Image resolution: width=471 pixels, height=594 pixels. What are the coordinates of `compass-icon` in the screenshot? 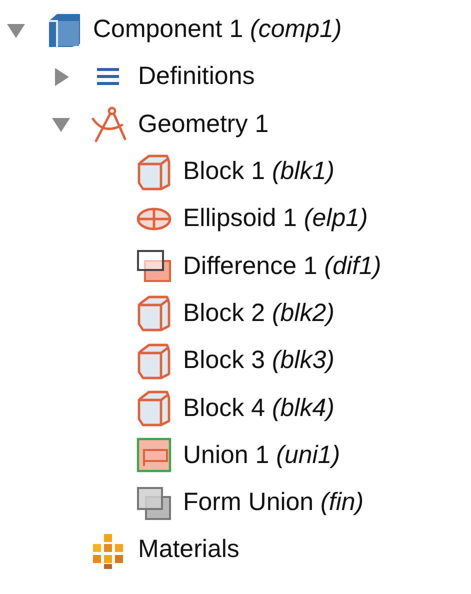 It's located at (109, 124).